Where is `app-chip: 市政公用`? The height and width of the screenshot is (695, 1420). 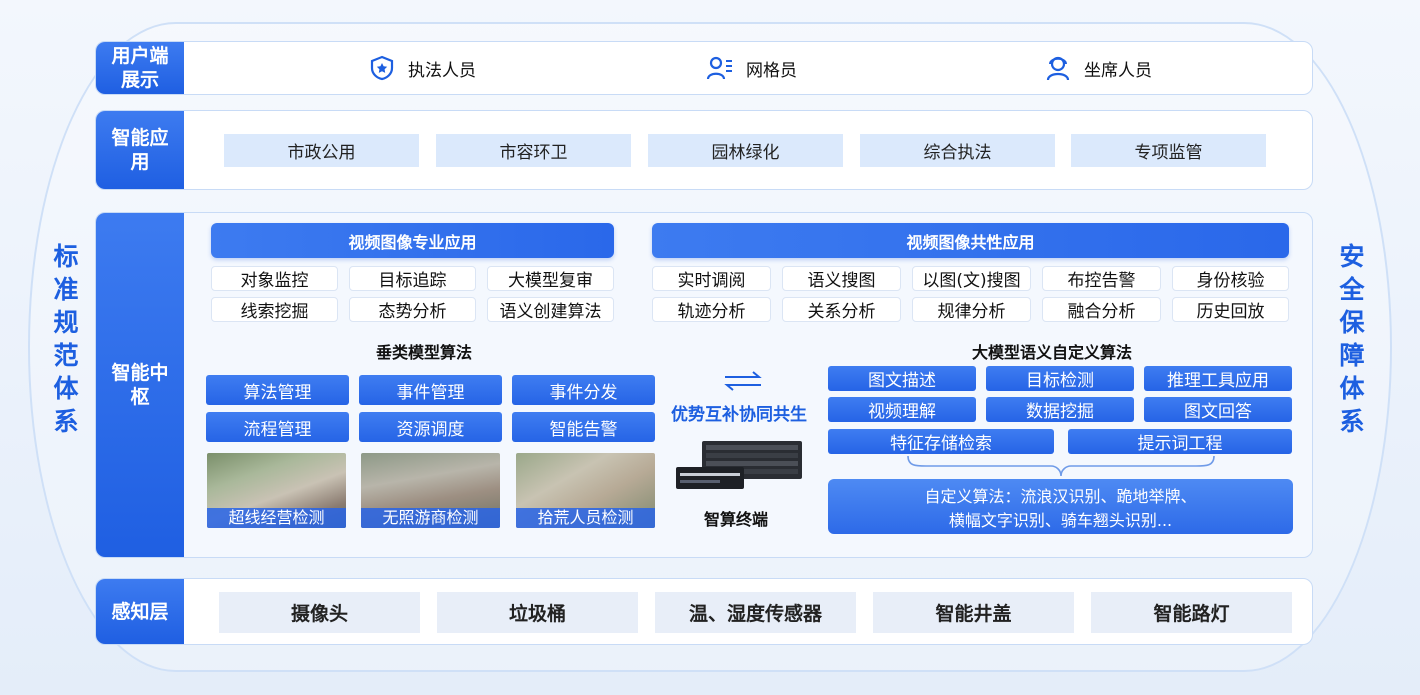
app-chip: 市政公用 is located at coordinates (321, 150).